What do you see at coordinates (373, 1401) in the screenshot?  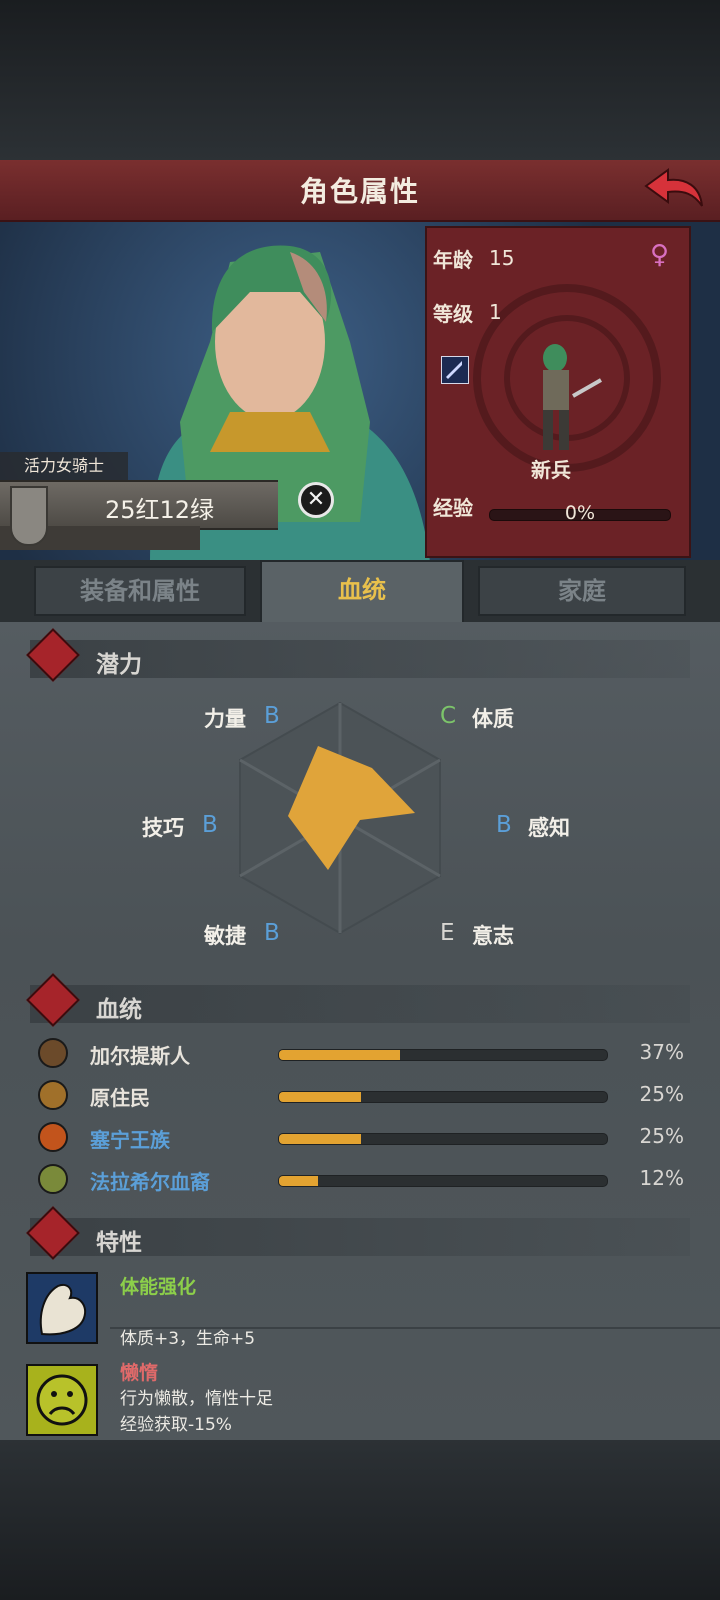 I see `trait-item: 懒惰 行为懒散，惰性十足 经验获取-15%` at bounding box center [373, 1401].